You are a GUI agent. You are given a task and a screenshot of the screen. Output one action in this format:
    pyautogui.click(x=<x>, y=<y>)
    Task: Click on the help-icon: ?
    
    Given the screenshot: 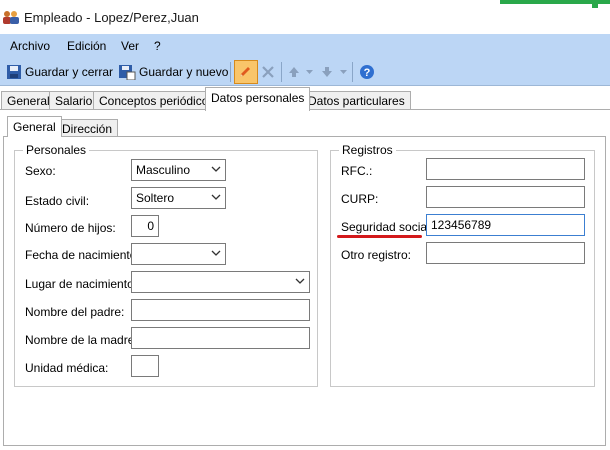 What is the action you would take?
    pyautogui.click(x=367, y=72)
    